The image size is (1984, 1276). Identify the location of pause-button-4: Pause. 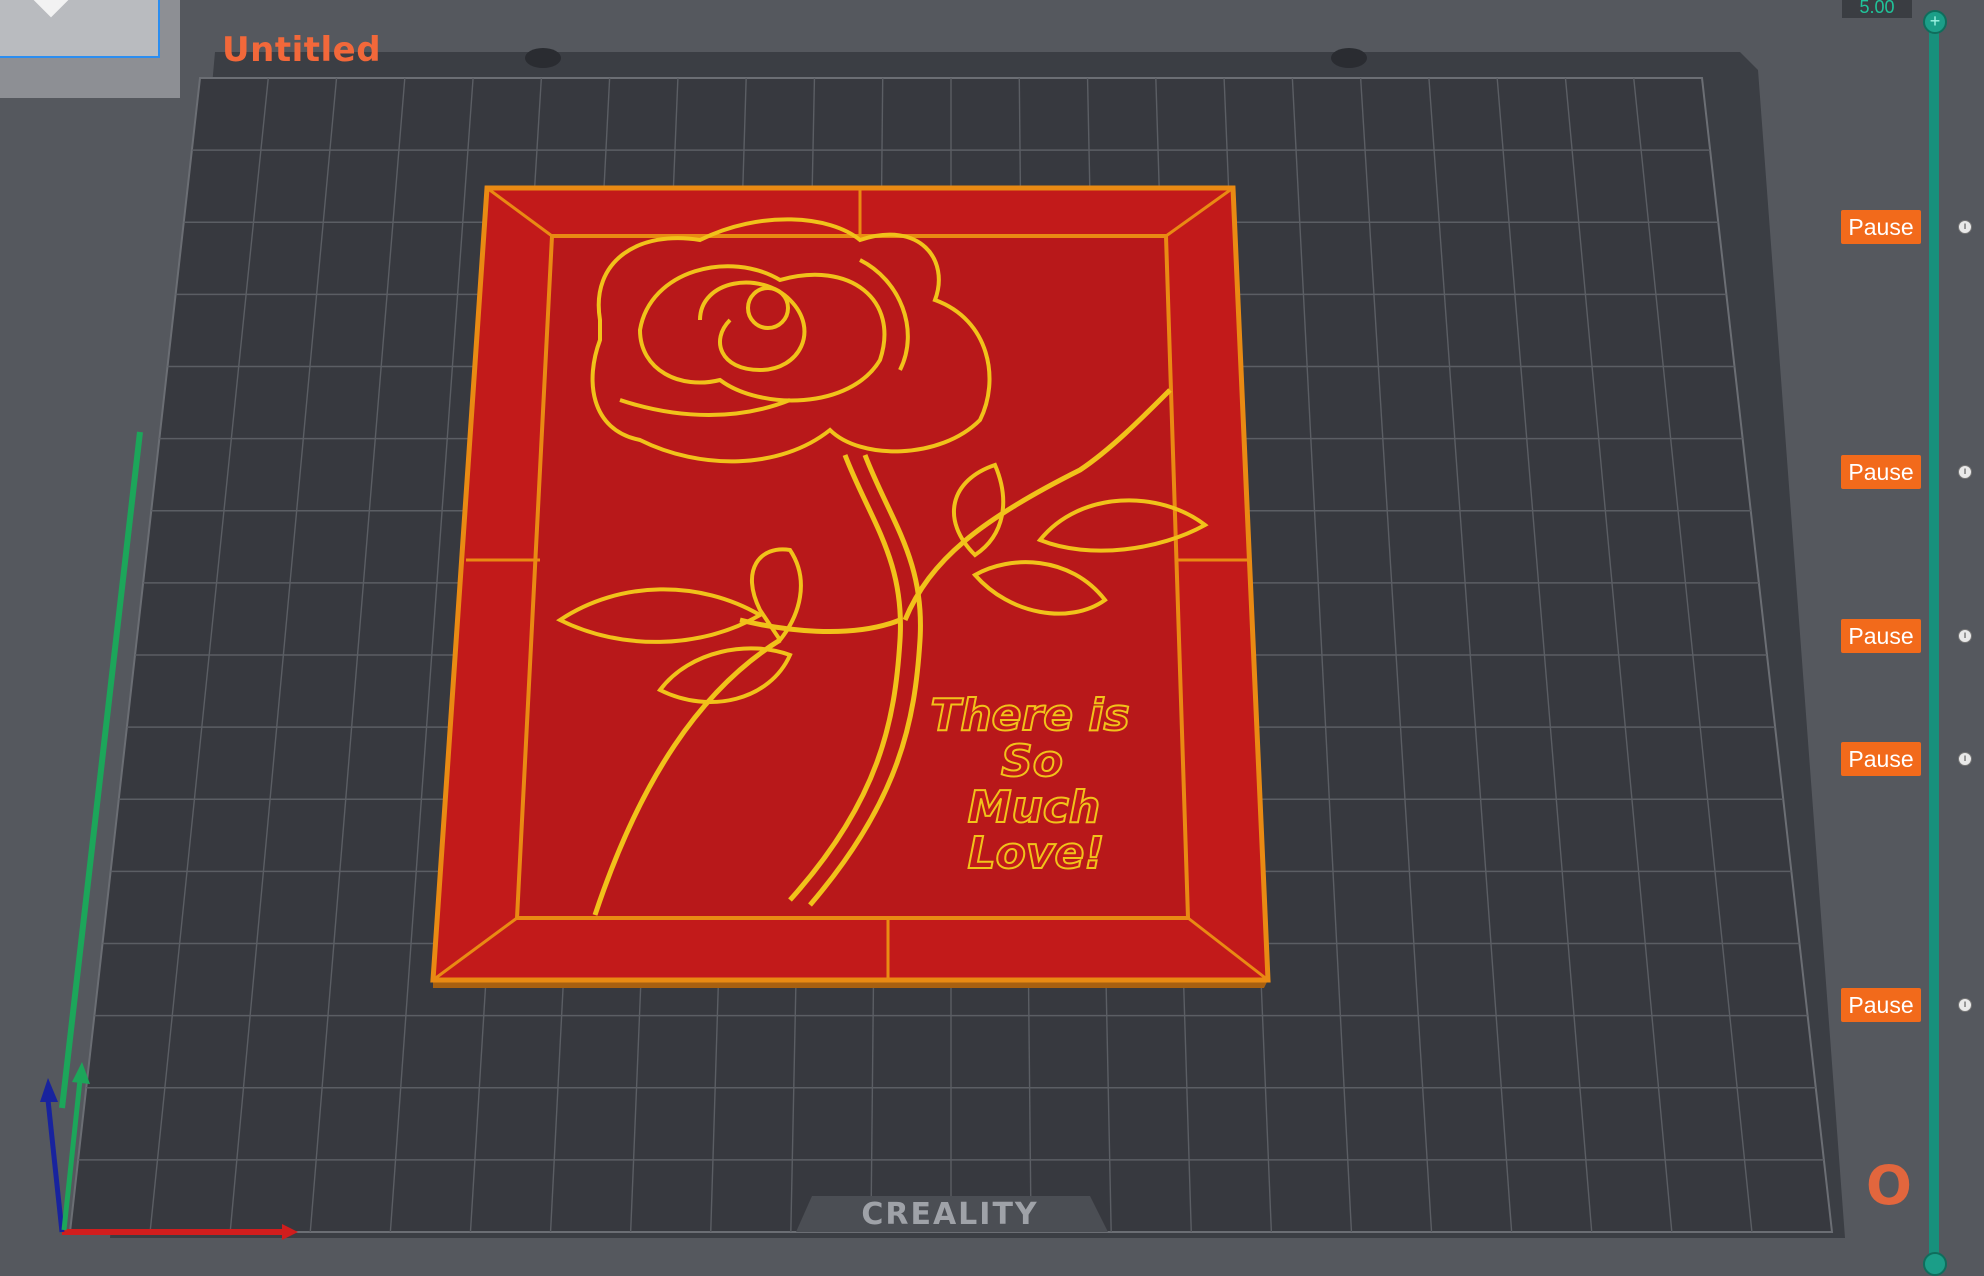
(1881, 759).